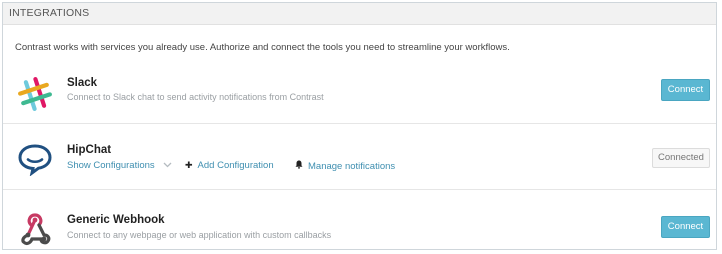 The height and width of the screenshot is (254, 722). I want to click on hipchat-logo-icon, so click(35, 158).